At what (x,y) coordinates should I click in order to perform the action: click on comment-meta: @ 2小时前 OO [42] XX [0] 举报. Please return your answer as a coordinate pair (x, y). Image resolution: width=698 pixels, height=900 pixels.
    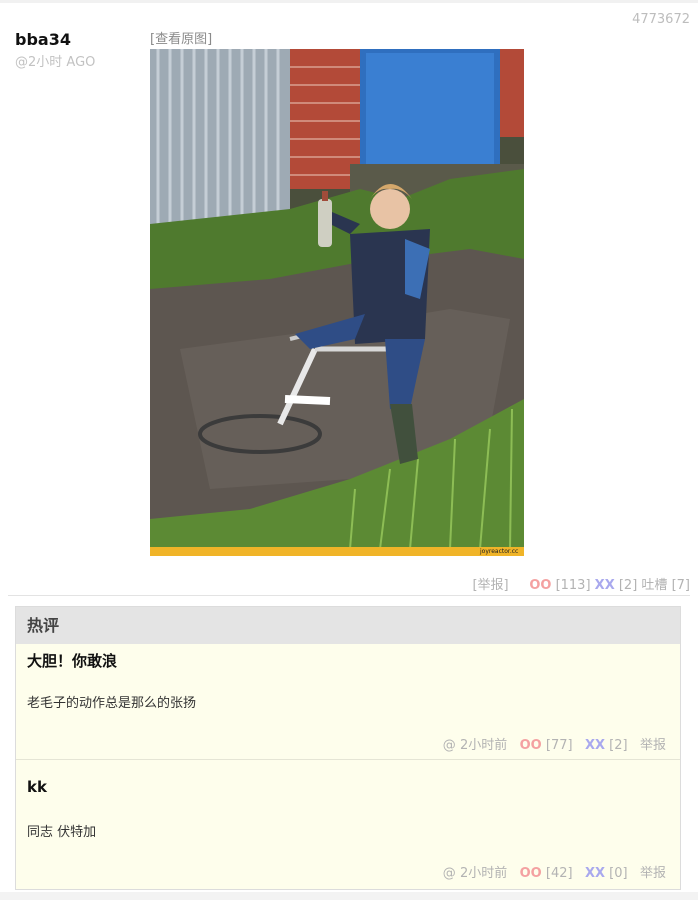
    Looking at the image, I should click on (554, 871).